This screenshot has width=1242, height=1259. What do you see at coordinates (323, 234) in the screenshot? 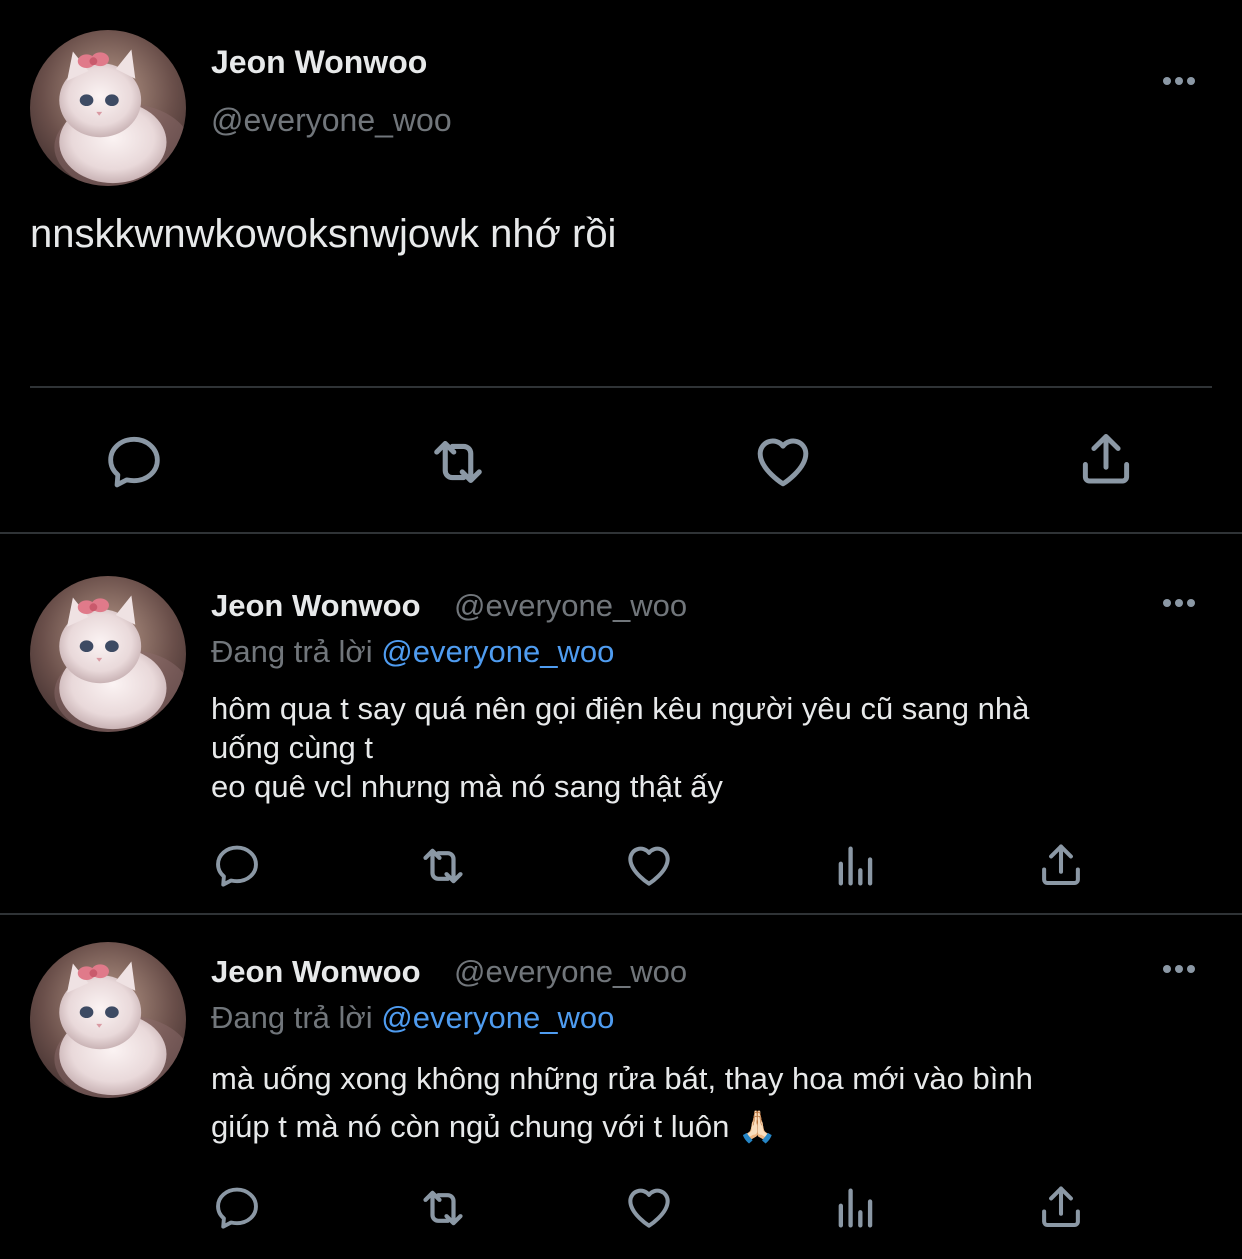
I see `tweet-text: nnskkwnwkowoksnwjowk nhớ rồi` at bounding box center [323, 234].